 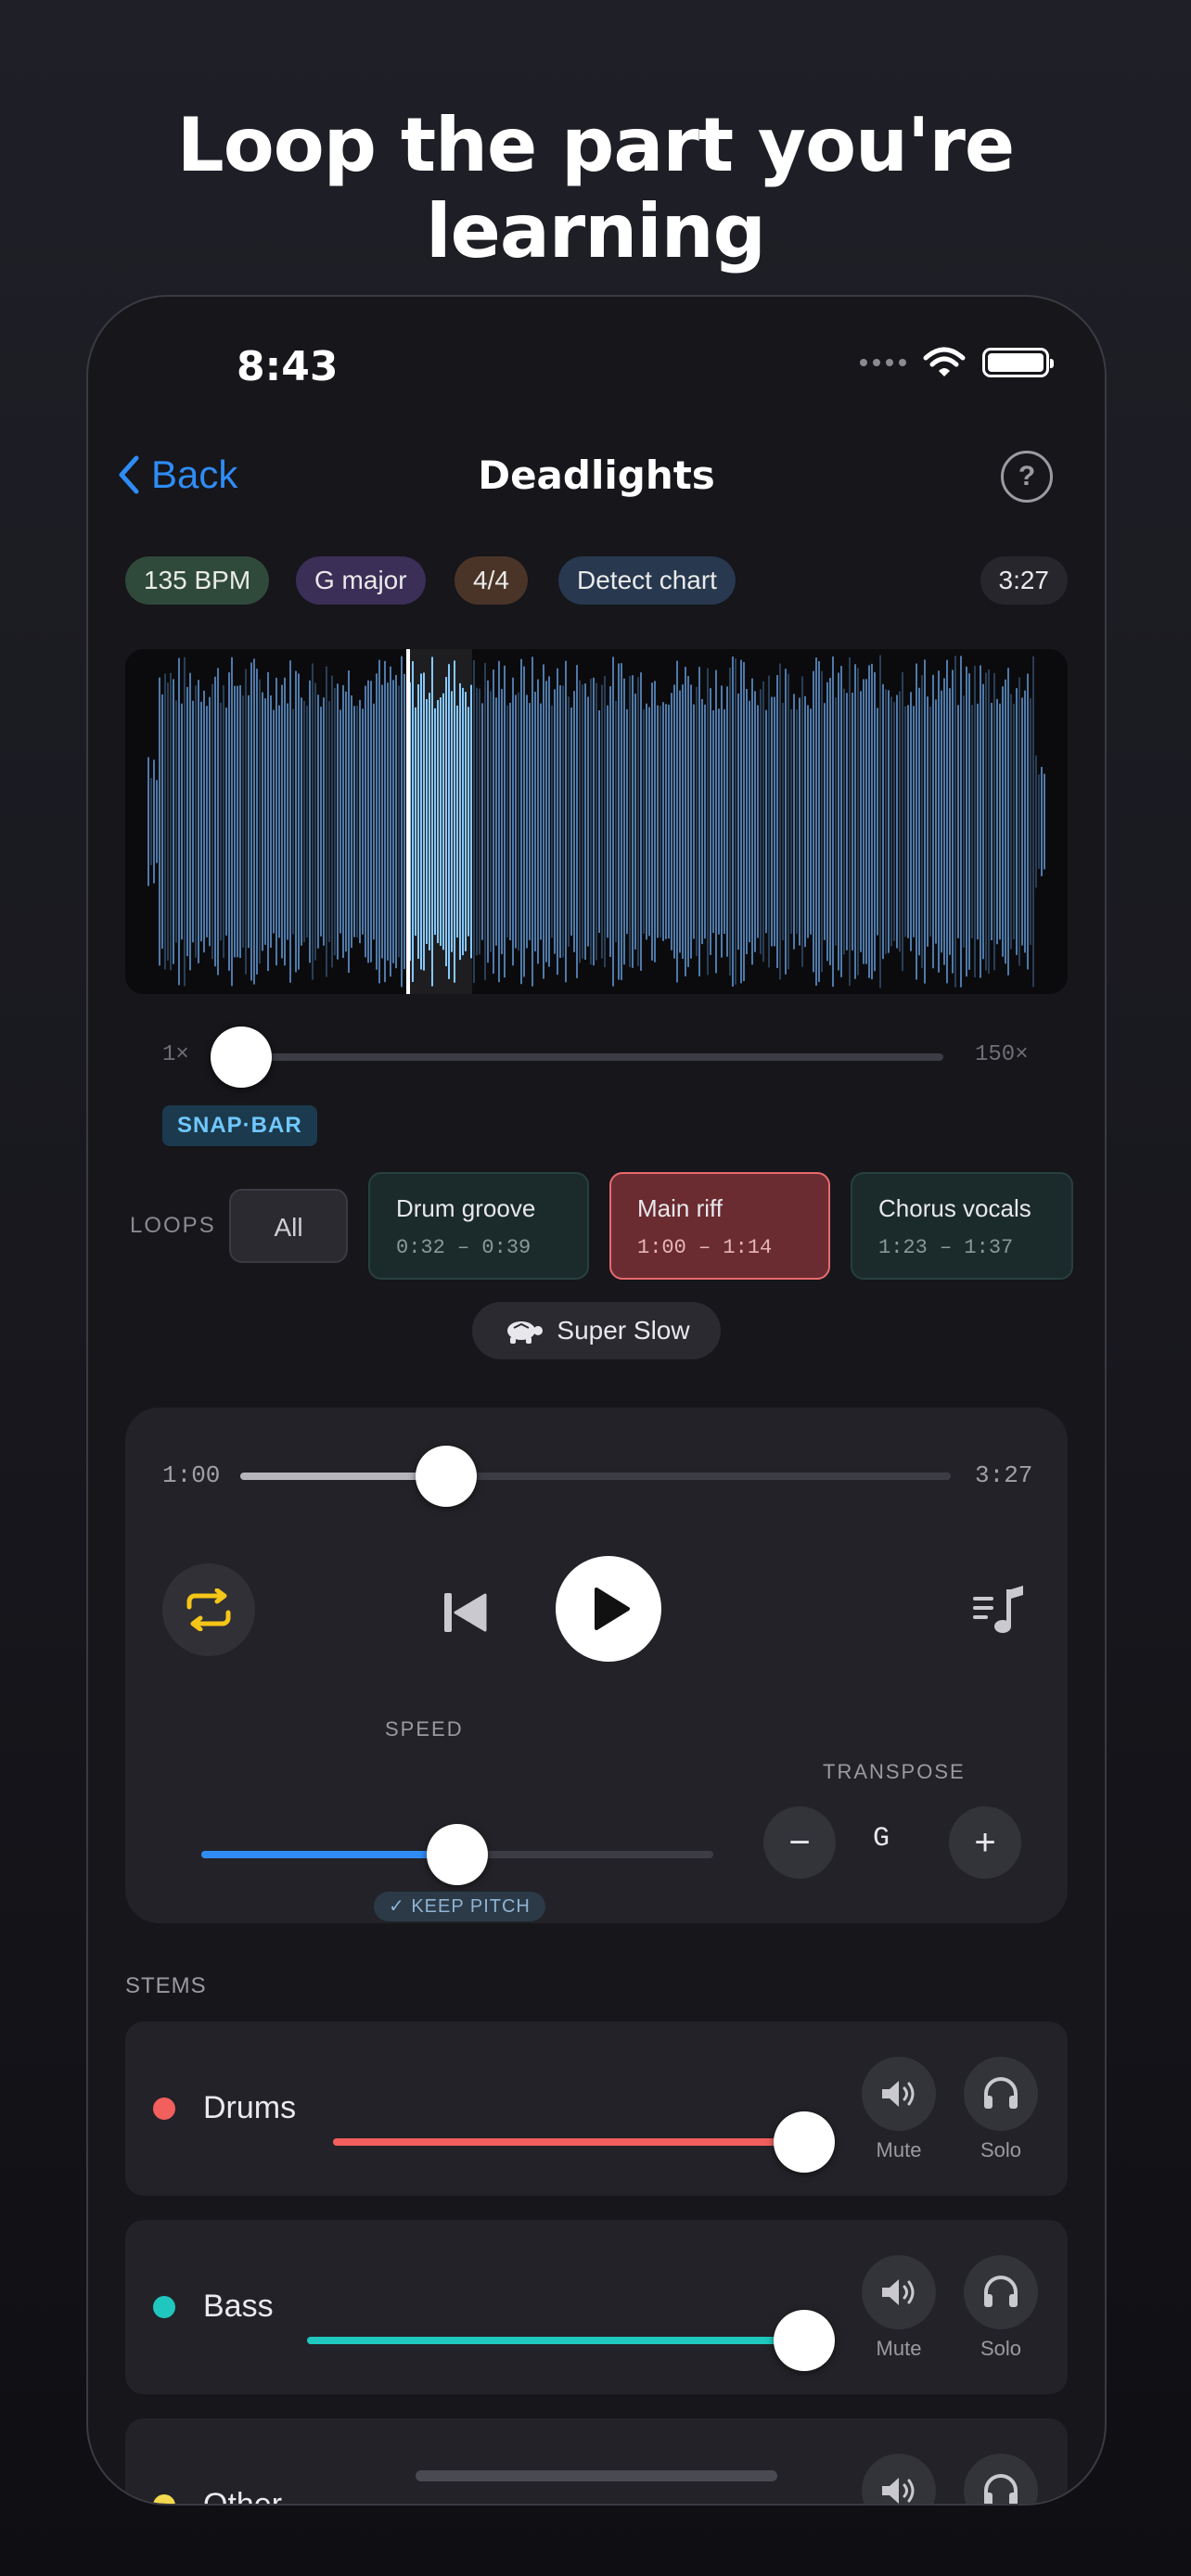 I want to click on battery-icon, so click(x=1018, y=363).